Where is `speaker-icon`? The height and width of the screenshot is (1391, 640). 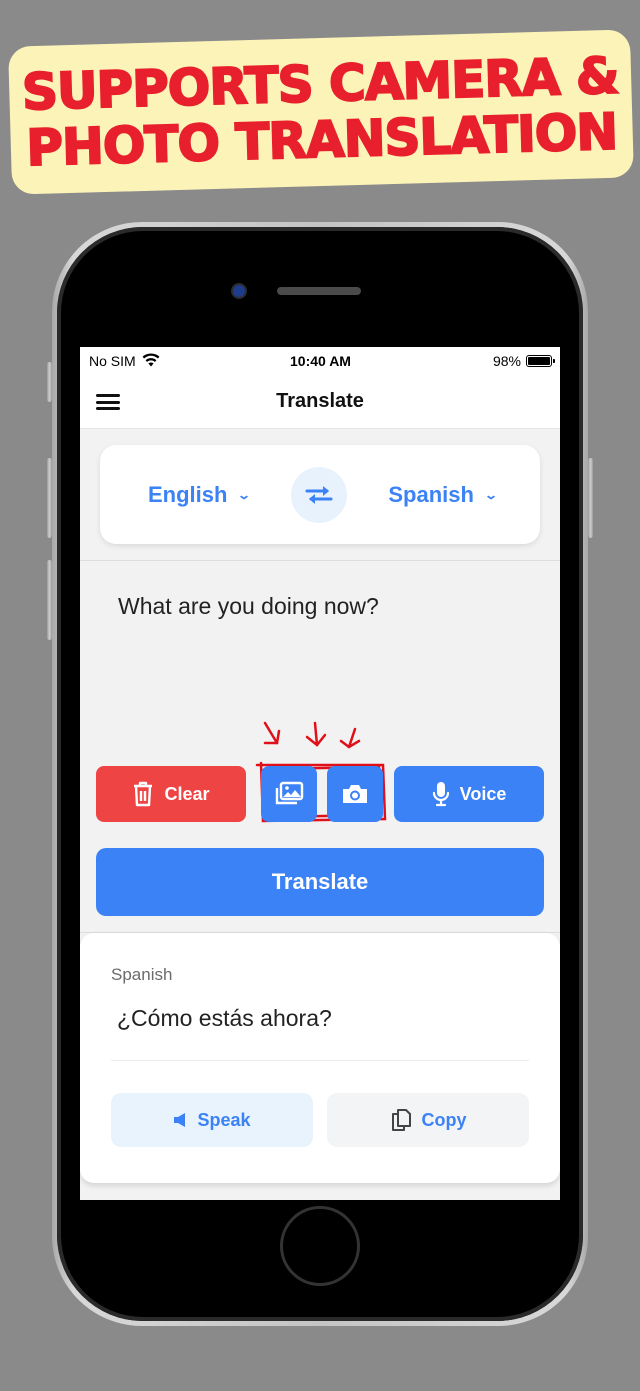
speaker-icon is located at coordinates (180, 1120).